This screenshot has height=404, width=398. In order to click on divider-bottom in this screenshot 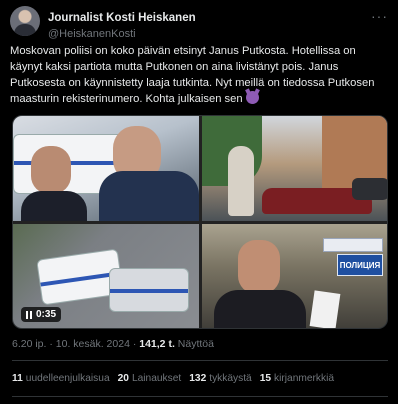, I will do `click(200, 396)`.